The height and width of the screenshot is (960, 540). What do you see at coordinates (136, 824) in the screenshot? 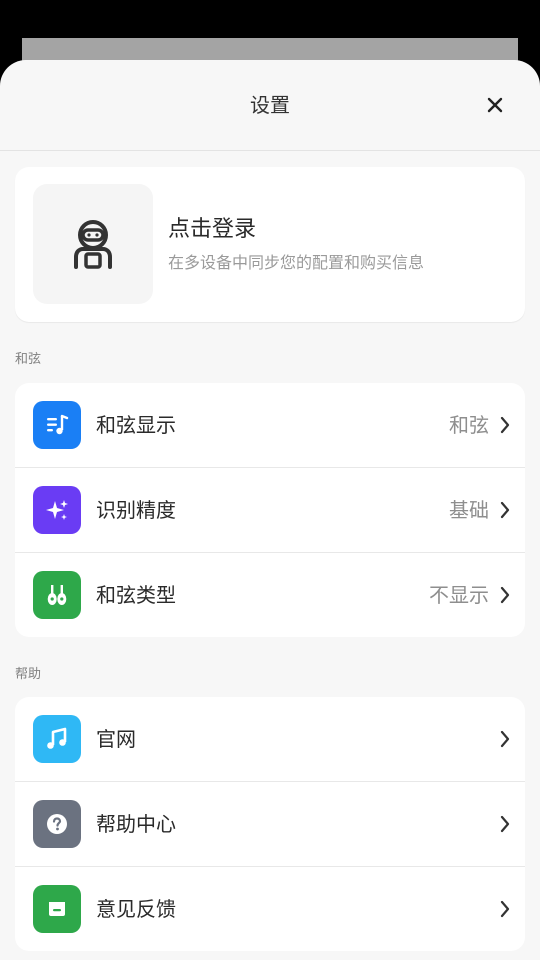
I see `row-label: 帮助中心` at bounding box center [136, 824].